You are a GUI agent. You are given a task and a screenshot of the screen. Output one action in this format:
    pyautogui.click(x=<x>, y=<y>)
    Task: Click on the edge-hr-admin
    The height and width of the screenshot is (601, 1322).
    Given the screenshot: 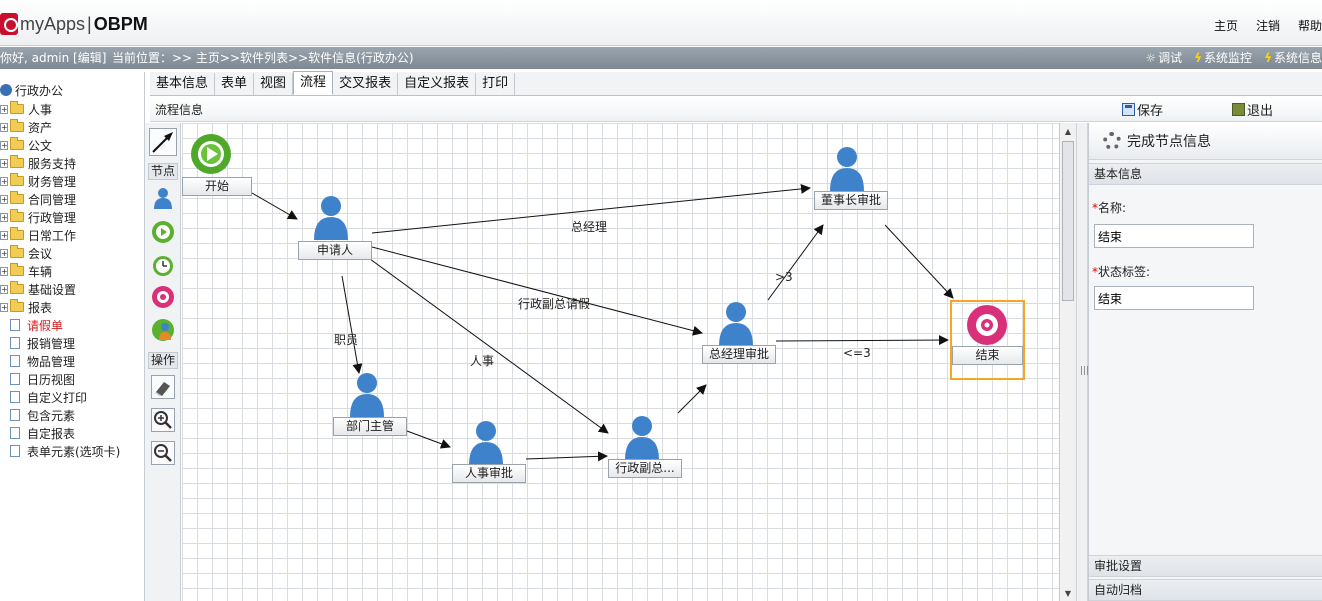 What is the action you would take?
    pyautogui.click(x=566, y=456)
    